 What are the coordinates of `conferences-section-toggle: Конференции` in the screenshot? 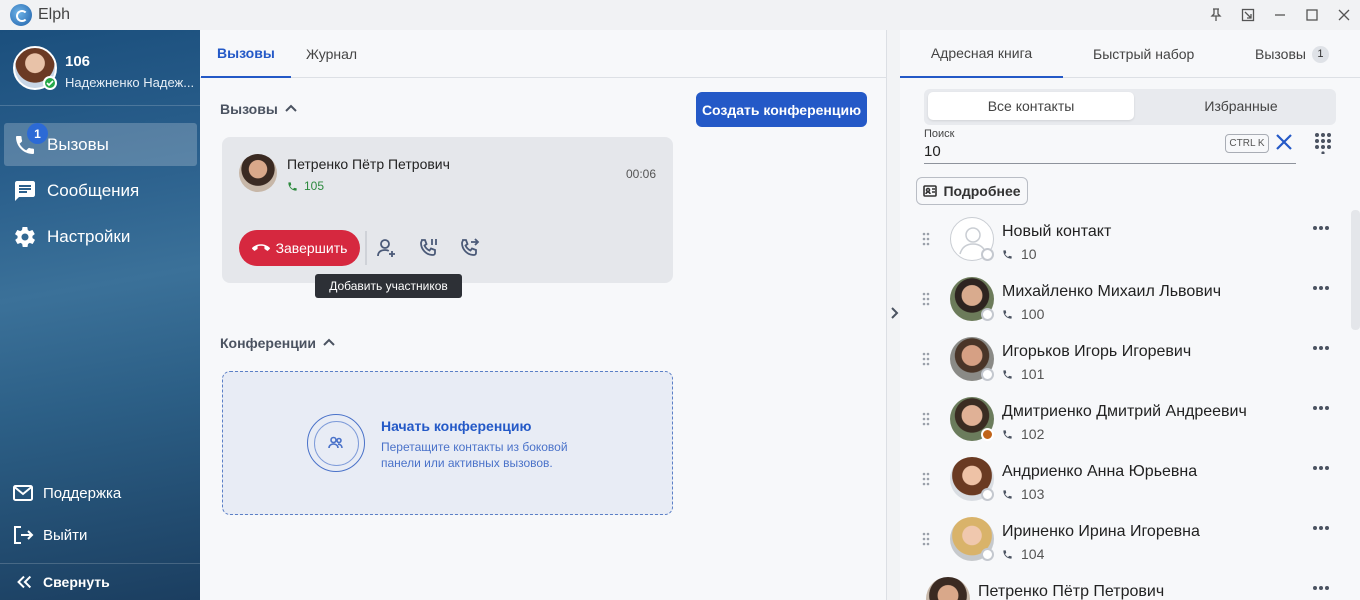 It's located at (278, 343).